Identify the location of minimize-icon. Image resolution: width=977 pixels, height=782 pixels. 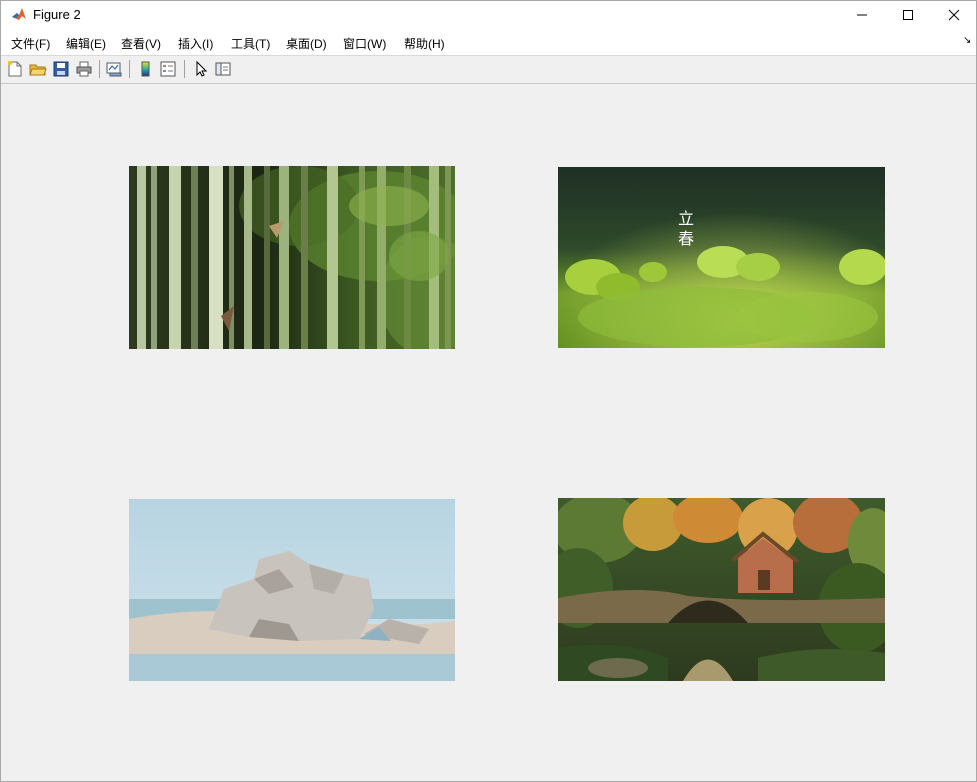
(862, 15).